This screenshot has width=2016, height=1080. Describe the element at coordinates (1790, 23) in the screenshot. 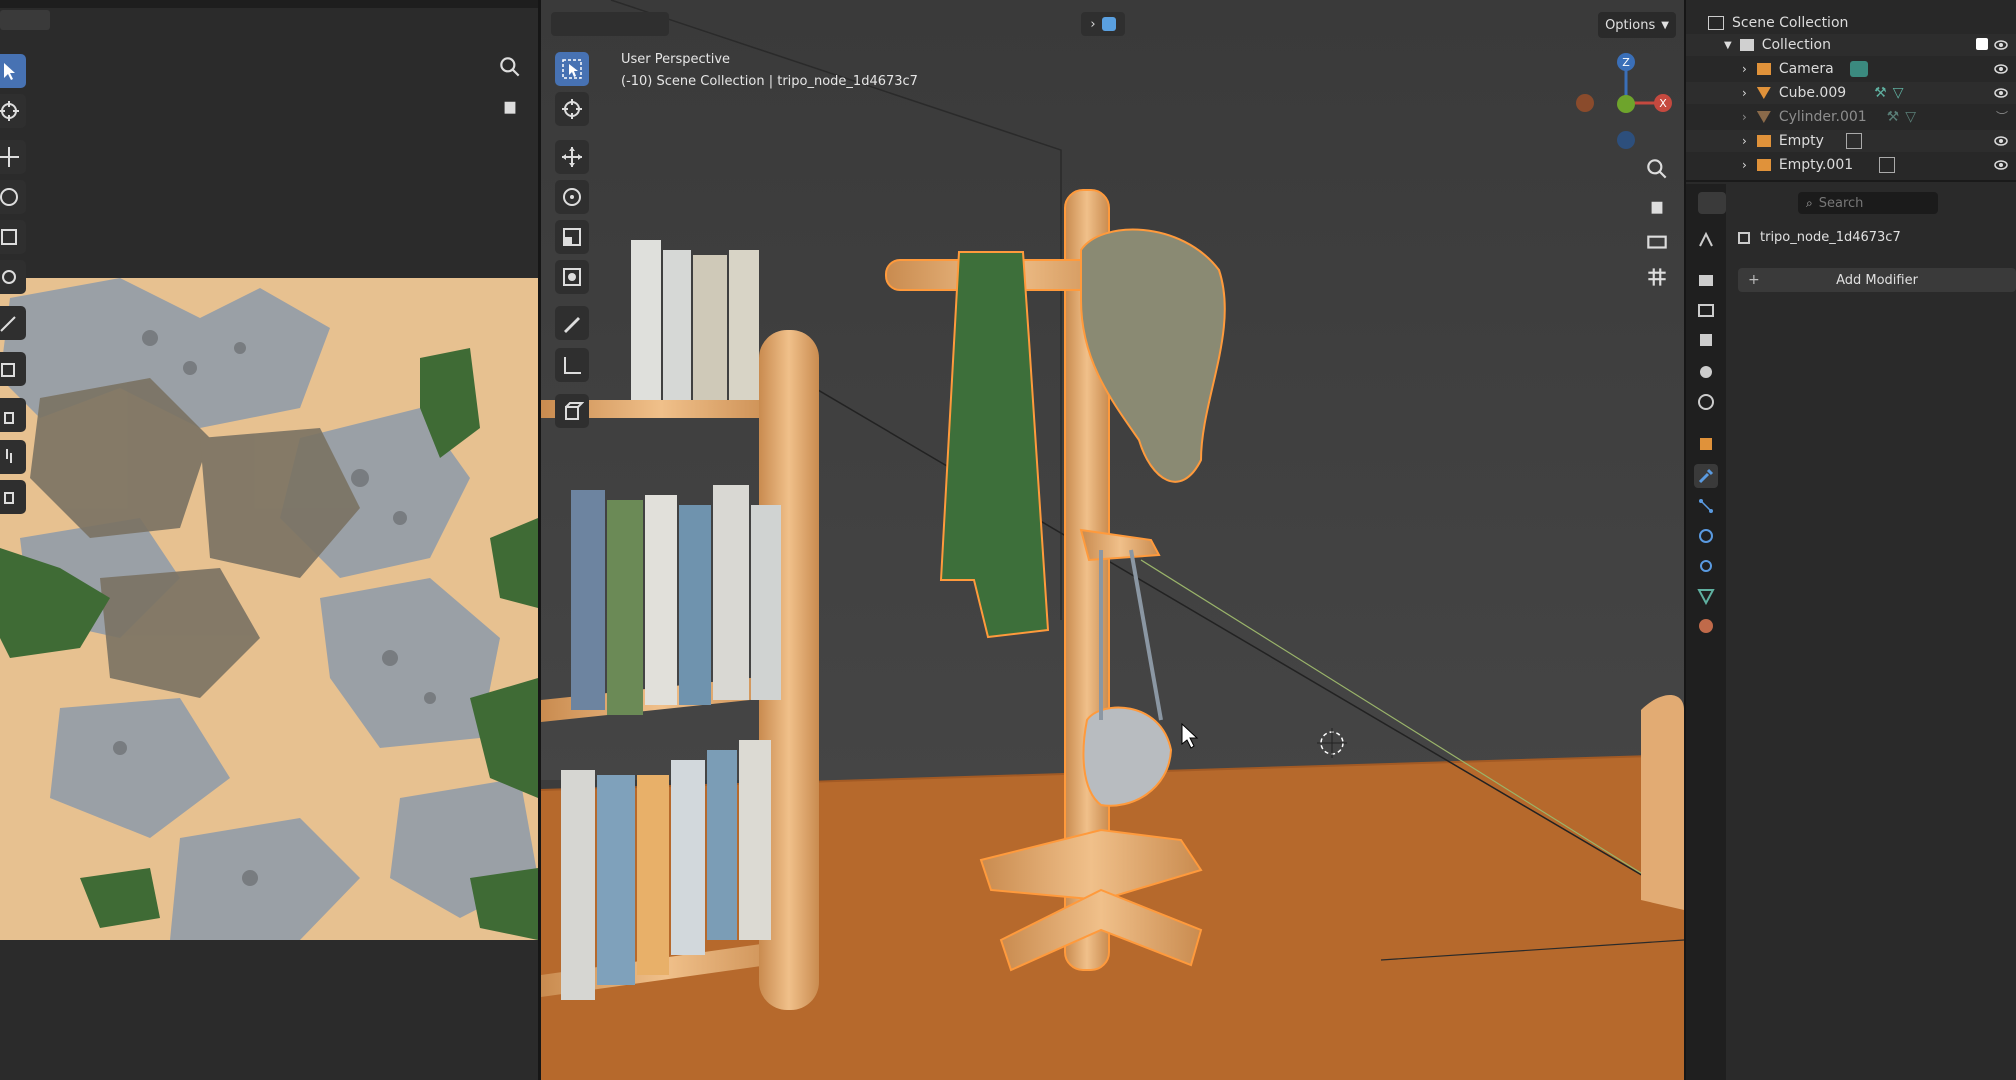

I see `outliner-label: Scene Collection` at that location.